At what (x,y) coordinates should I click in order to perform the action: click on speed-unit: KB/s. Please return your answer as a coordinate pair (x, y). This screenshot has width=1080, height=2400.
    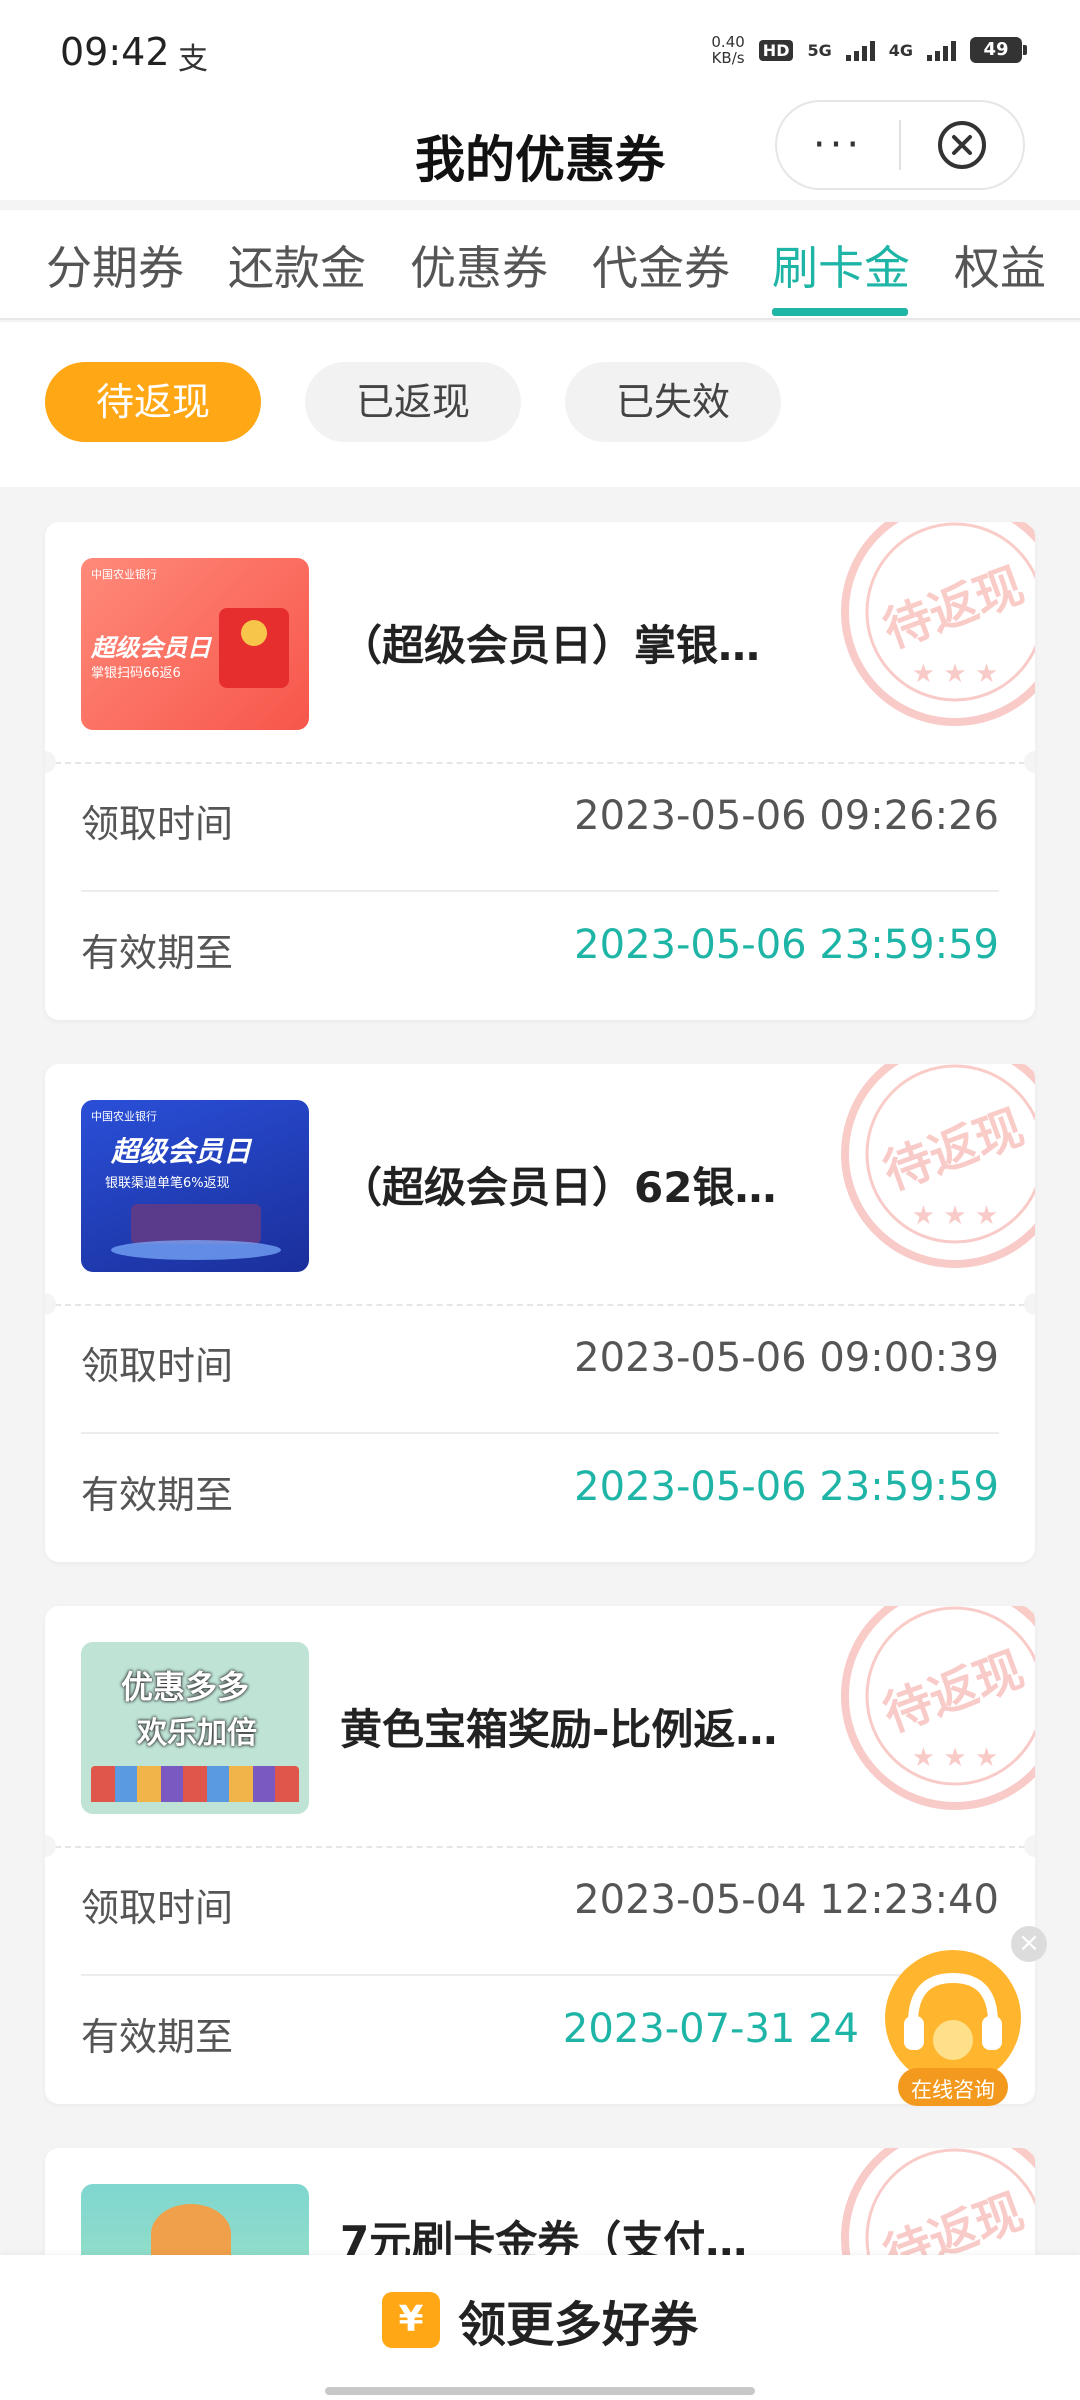
    Looking at the image, I should click on (728, 58).